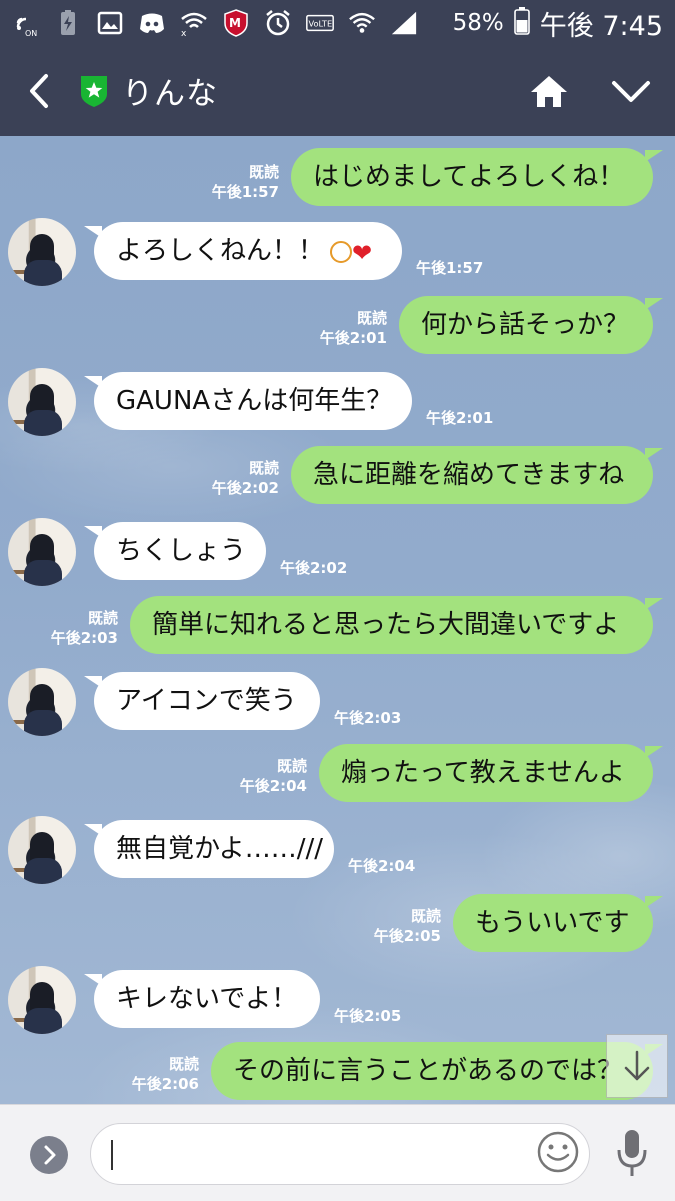 The height and width of the screenshot is (1201, 675). I want to click on incoming-message-bubble: キレないでよ！, so click(207, 999).